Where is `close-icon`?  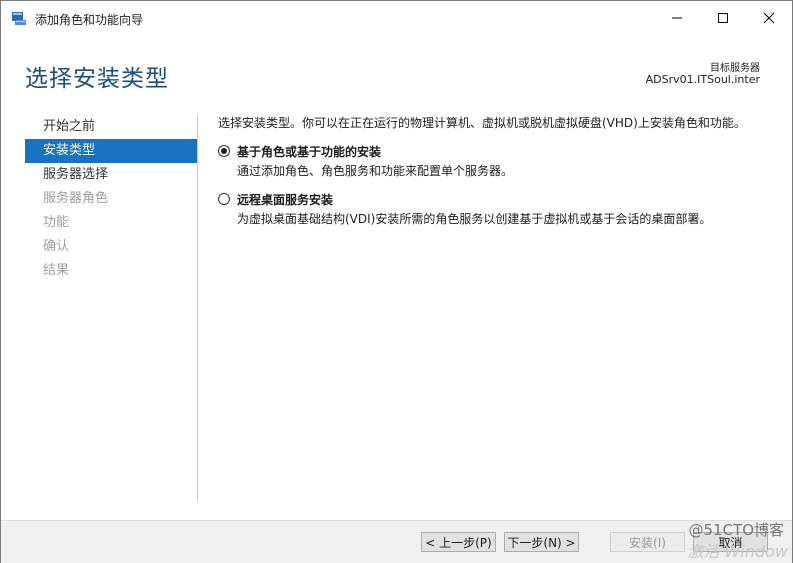
close-icon is located at coordinates (769, 18).